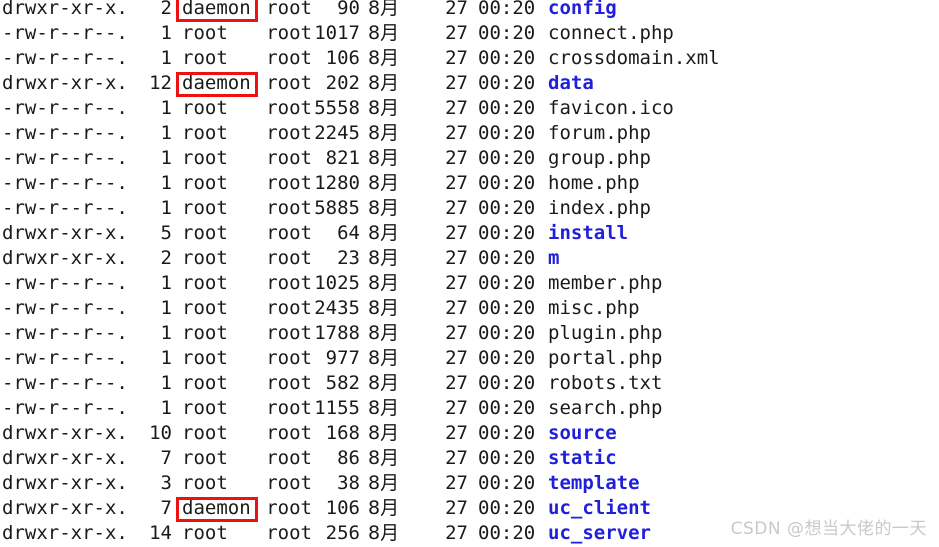  Describe the element at coordinates (337, 208) in the screenshot. I see `file-size: 5885` at that location.